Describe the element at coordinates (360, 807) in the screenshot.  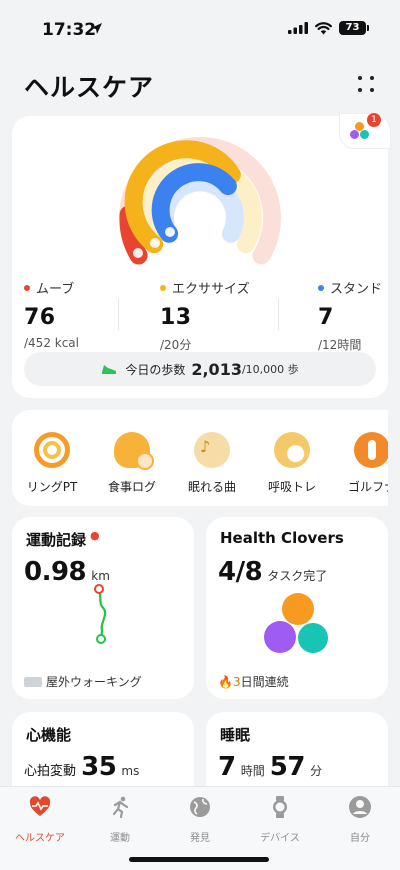
I see `profile-icon` at that location.